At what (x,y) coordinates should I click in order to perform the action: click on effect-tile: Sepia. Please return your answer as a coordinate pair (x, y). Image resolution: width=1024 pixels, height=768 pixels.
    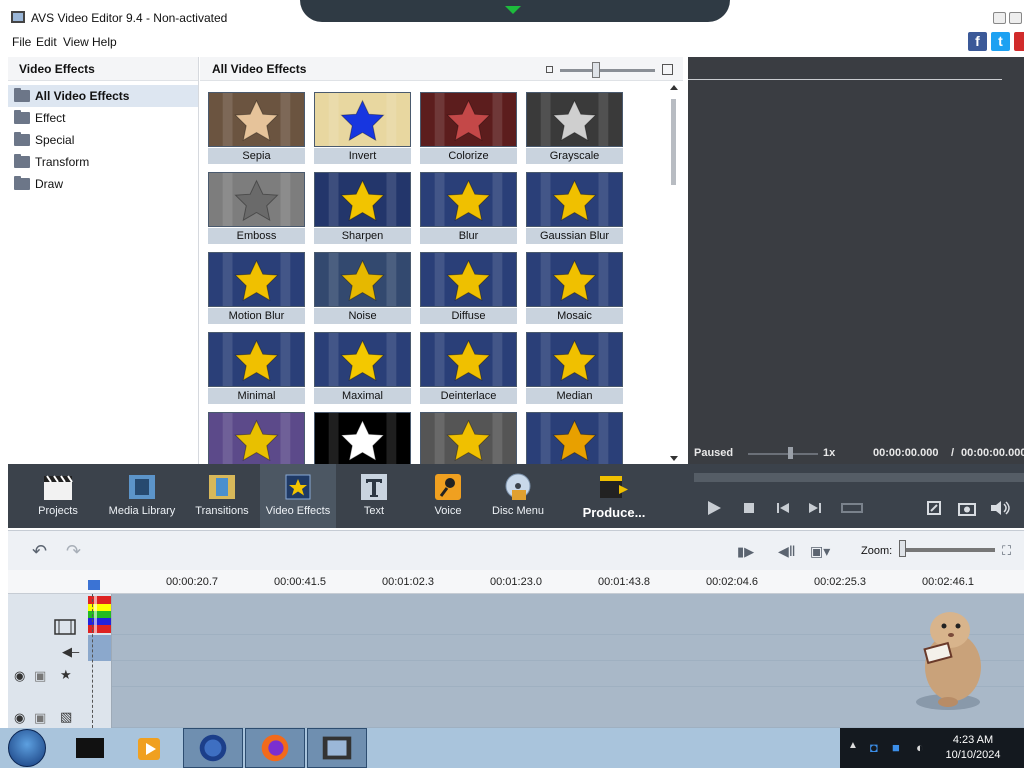
    Looking at the image, I should click on (256, 128).